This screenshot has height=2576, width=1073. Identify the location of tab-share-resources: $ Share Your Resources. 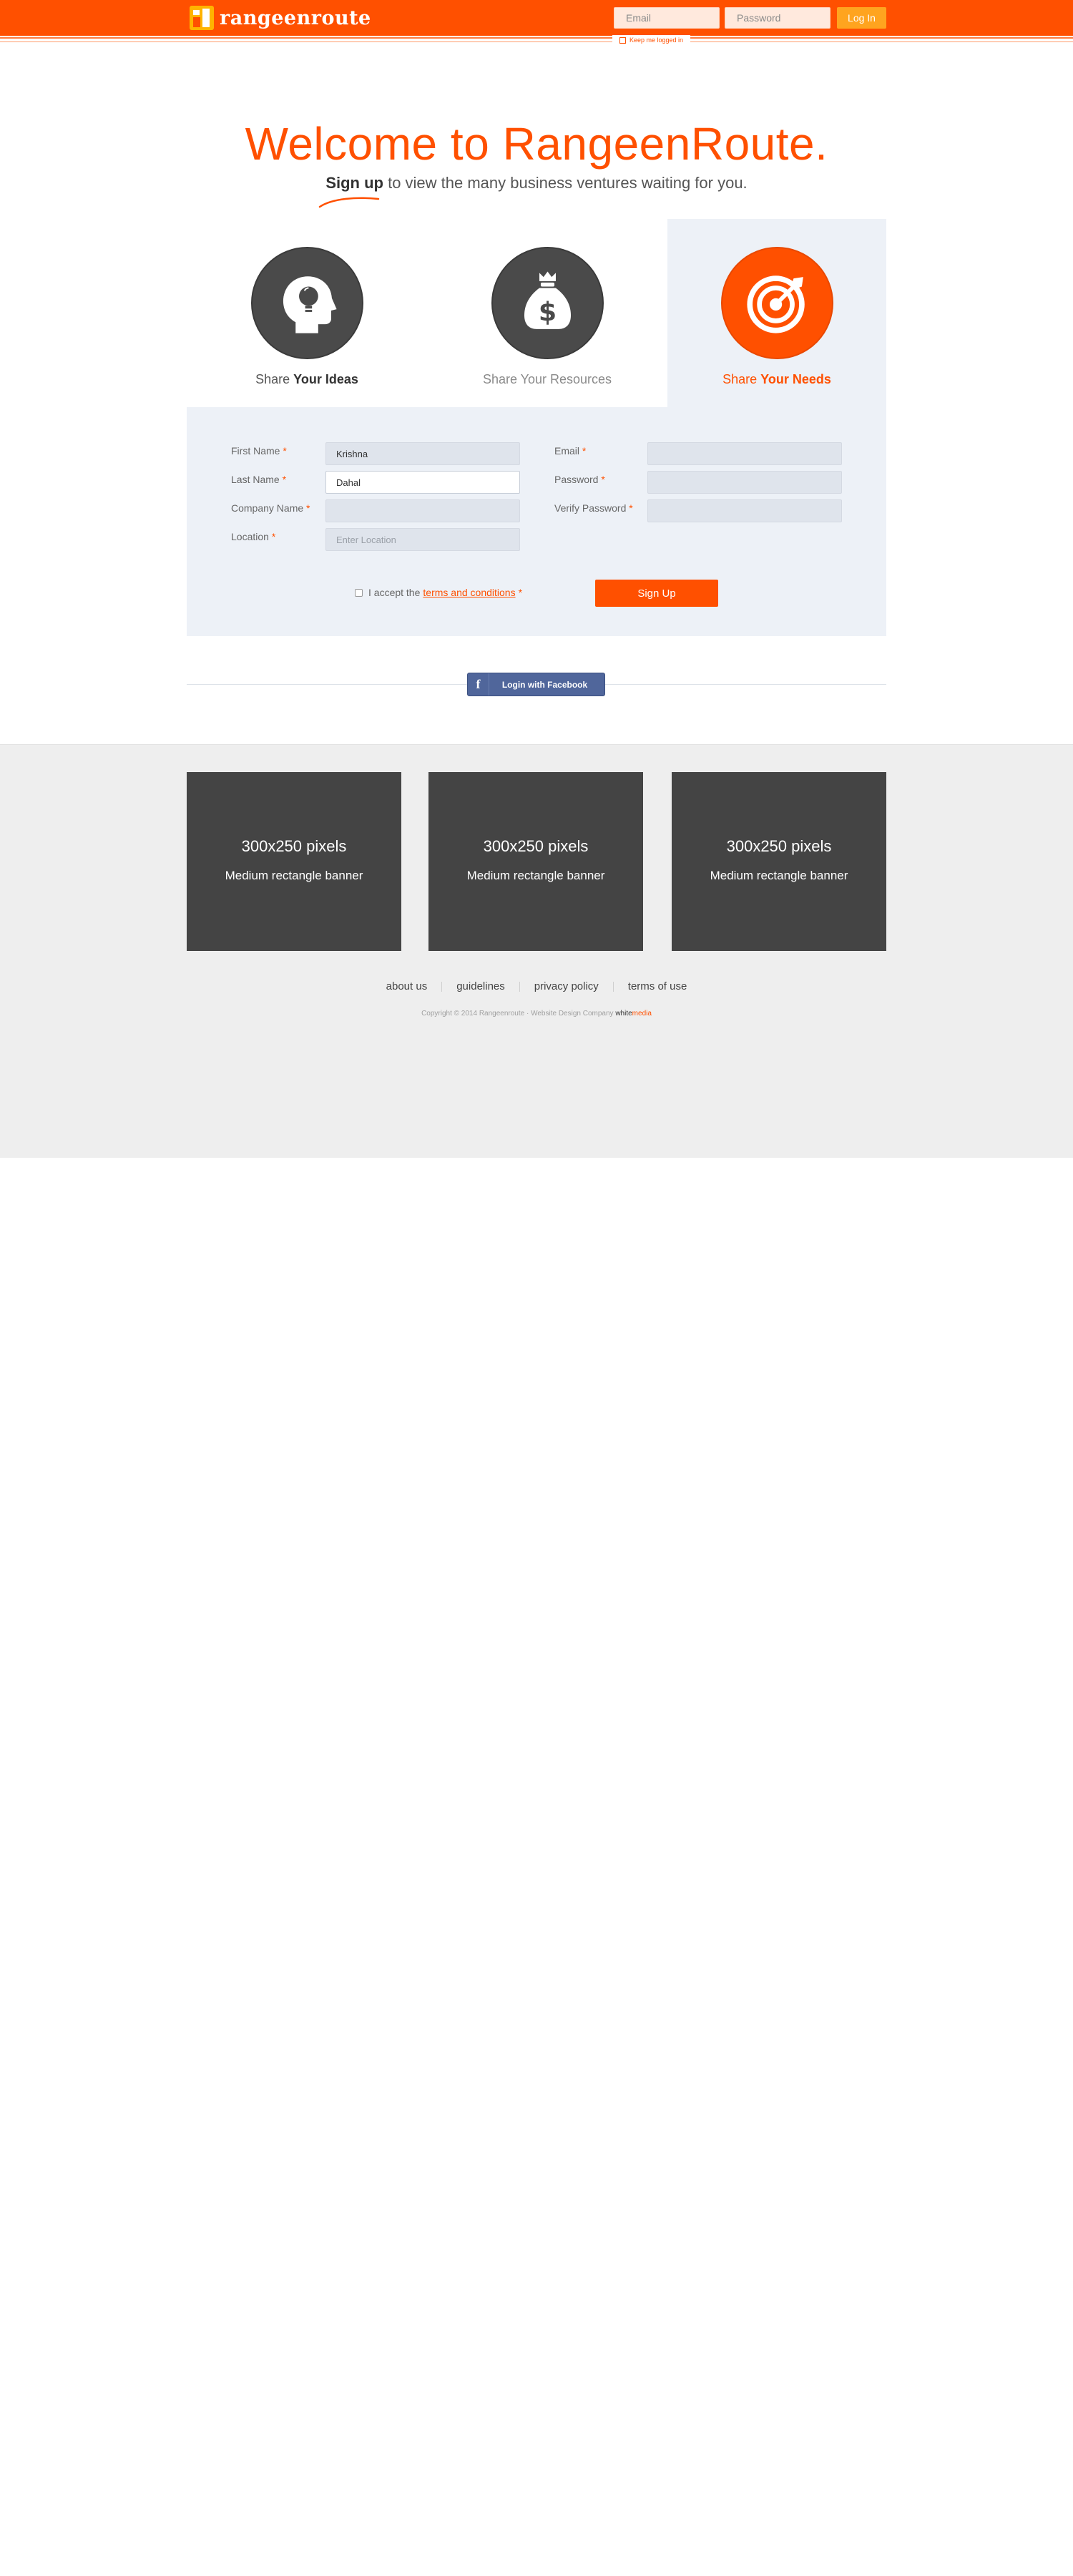
(547, 313).